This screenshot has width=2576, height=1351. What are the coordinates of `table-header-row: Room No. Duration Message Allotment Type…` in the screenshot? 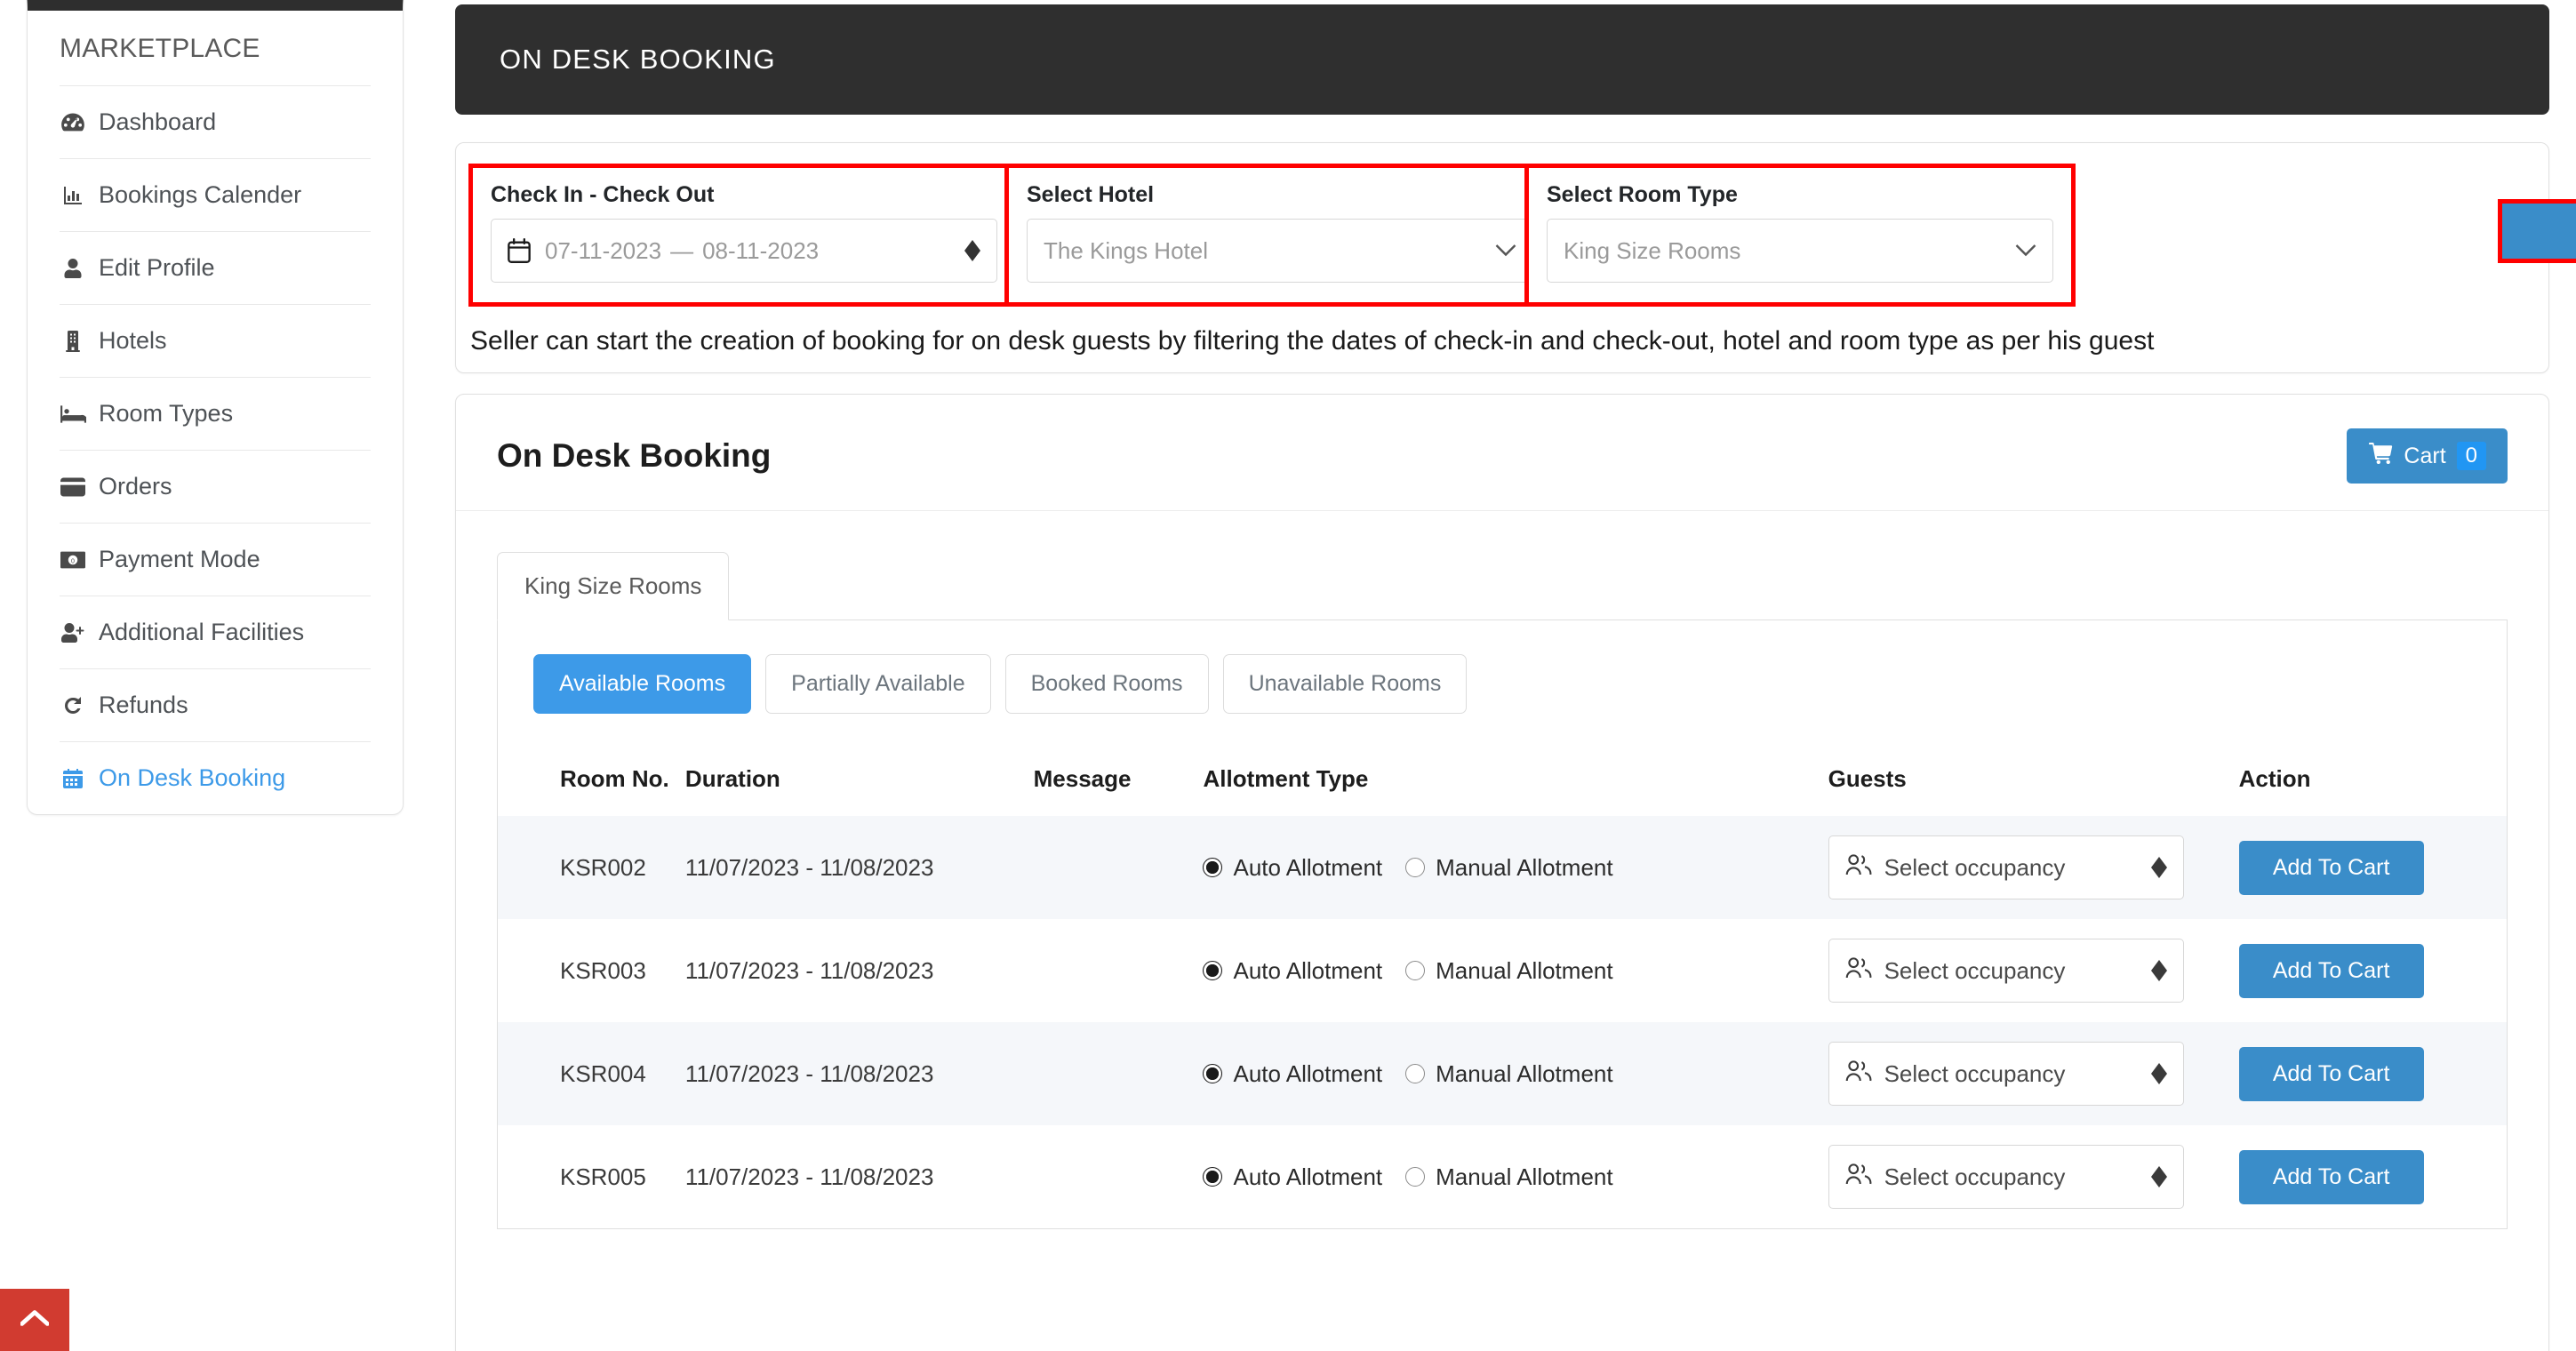 It's located at (1502, 782).